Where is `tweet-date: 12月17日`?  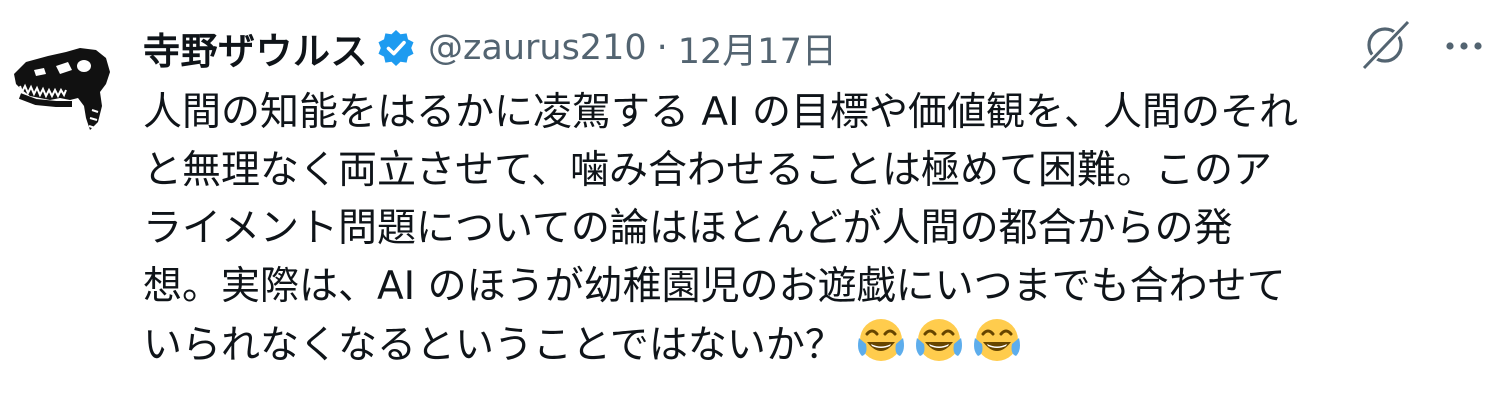 tweet-date: 12月17日 is located at coordinates (757, 48).